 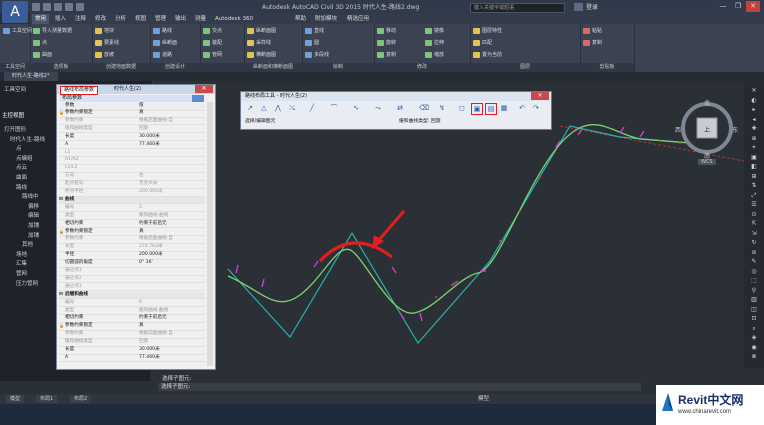 I want to click on nav-tool-icon: ⊙, so click(x=754, y=215).